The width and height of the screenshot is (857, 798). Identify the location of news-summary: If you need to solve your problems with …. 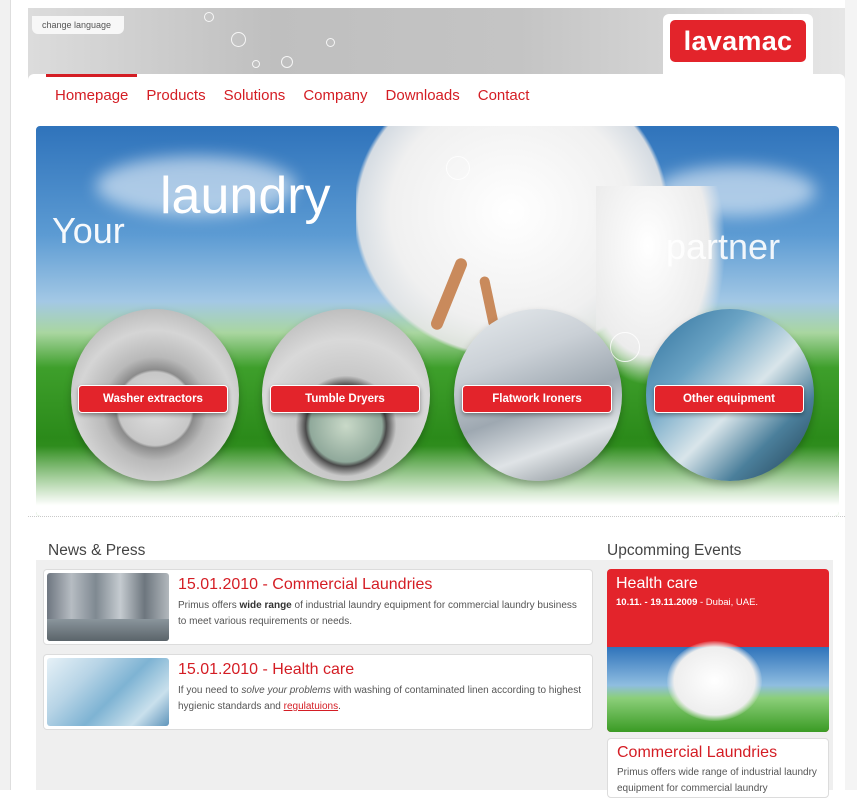
(380, 698).